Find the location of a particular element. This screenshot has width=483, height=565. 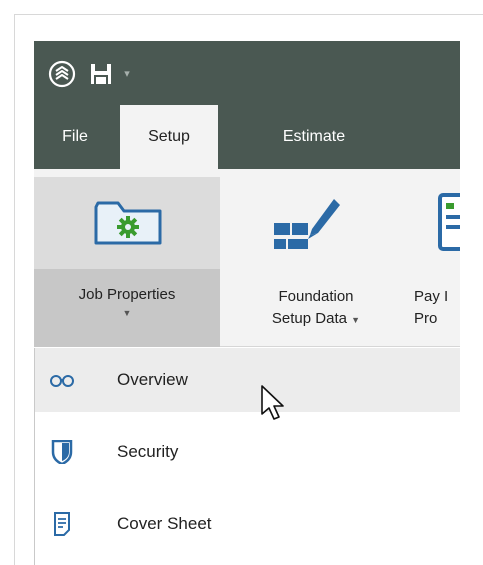

menu-item-label: Security is located at coordinates (148, 451).